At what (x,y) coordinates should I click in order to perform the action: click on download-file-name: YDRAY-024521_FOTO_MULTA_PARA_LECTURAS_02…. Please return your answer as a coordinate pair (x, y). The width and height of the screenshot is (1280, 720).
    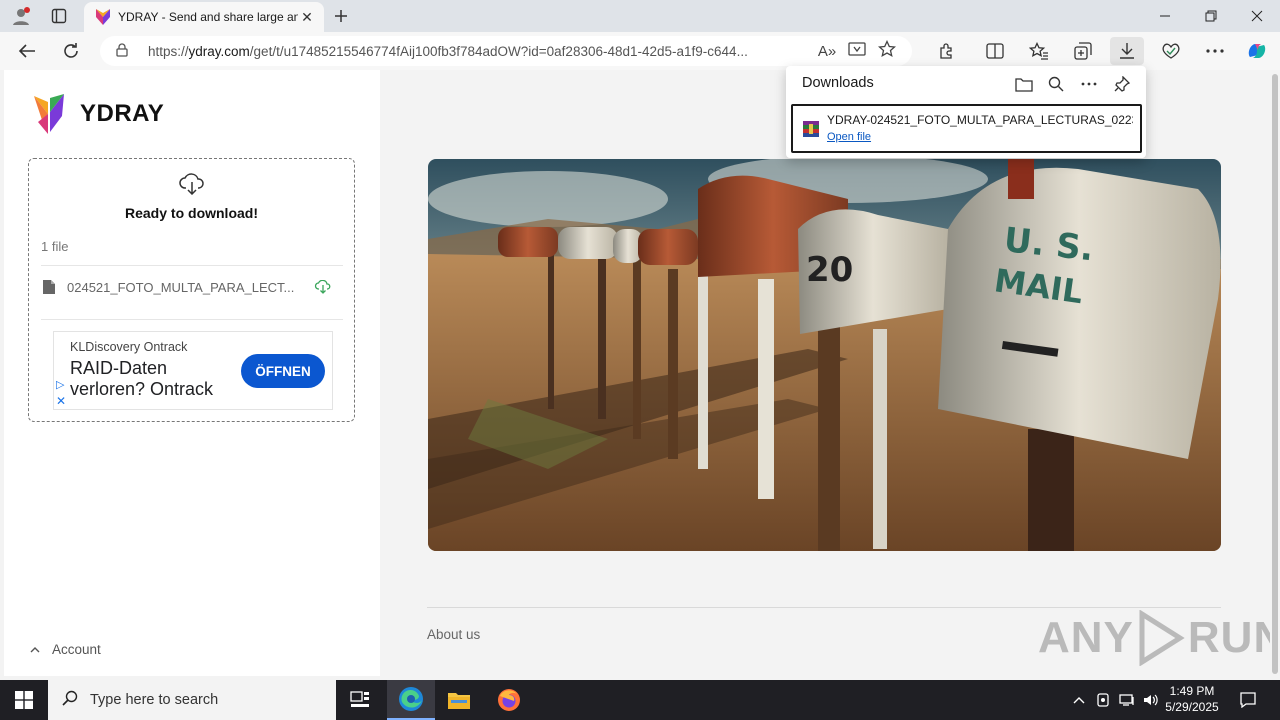
    Looking at the image, I should click on (980, 120).